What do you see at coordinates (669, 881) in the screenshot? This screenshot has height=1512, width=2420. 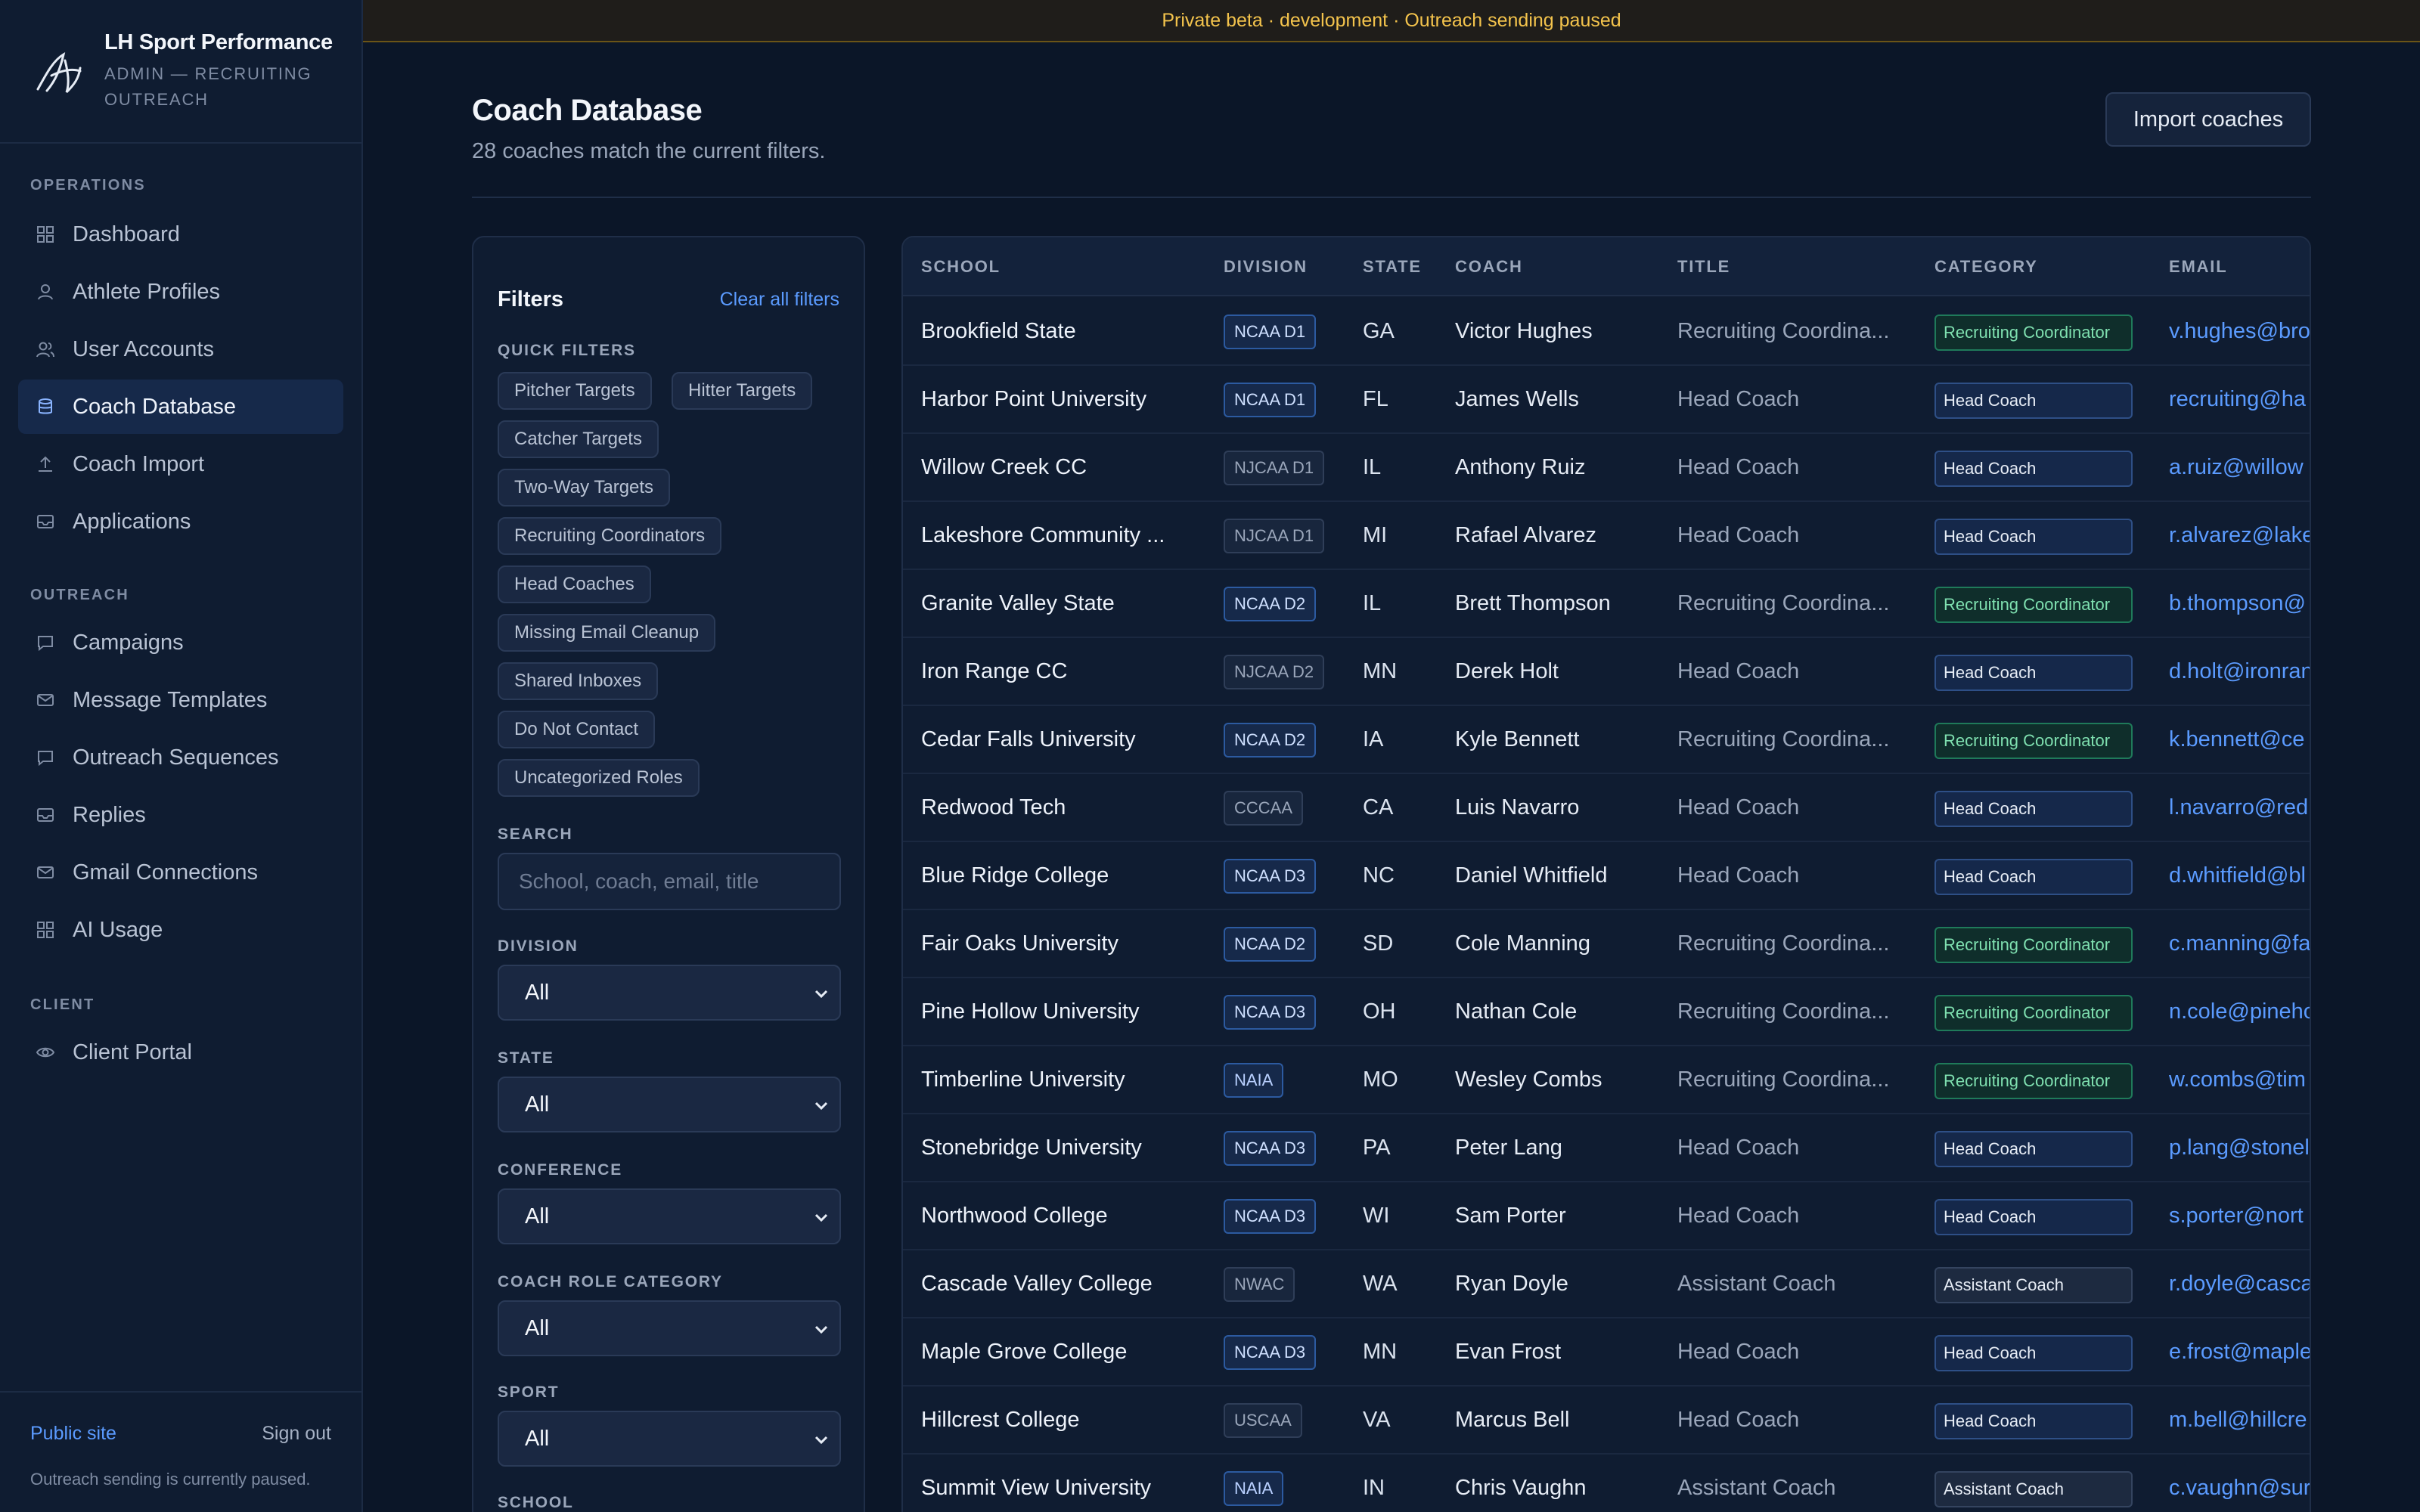 I see `search-input` at bounding box center [669, 881].